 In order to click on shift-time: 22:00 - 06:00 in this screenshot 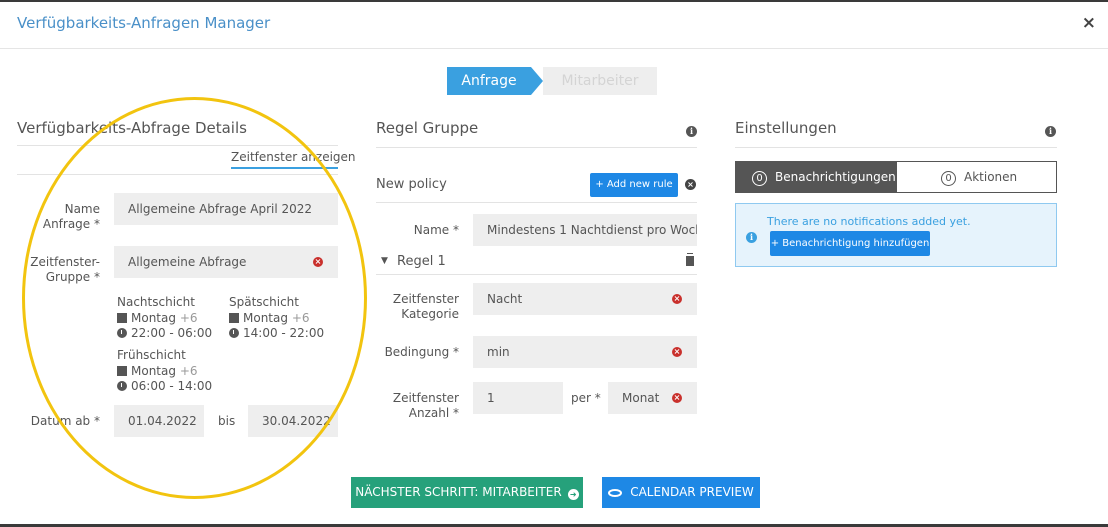, I will do `click(164, 333)`.